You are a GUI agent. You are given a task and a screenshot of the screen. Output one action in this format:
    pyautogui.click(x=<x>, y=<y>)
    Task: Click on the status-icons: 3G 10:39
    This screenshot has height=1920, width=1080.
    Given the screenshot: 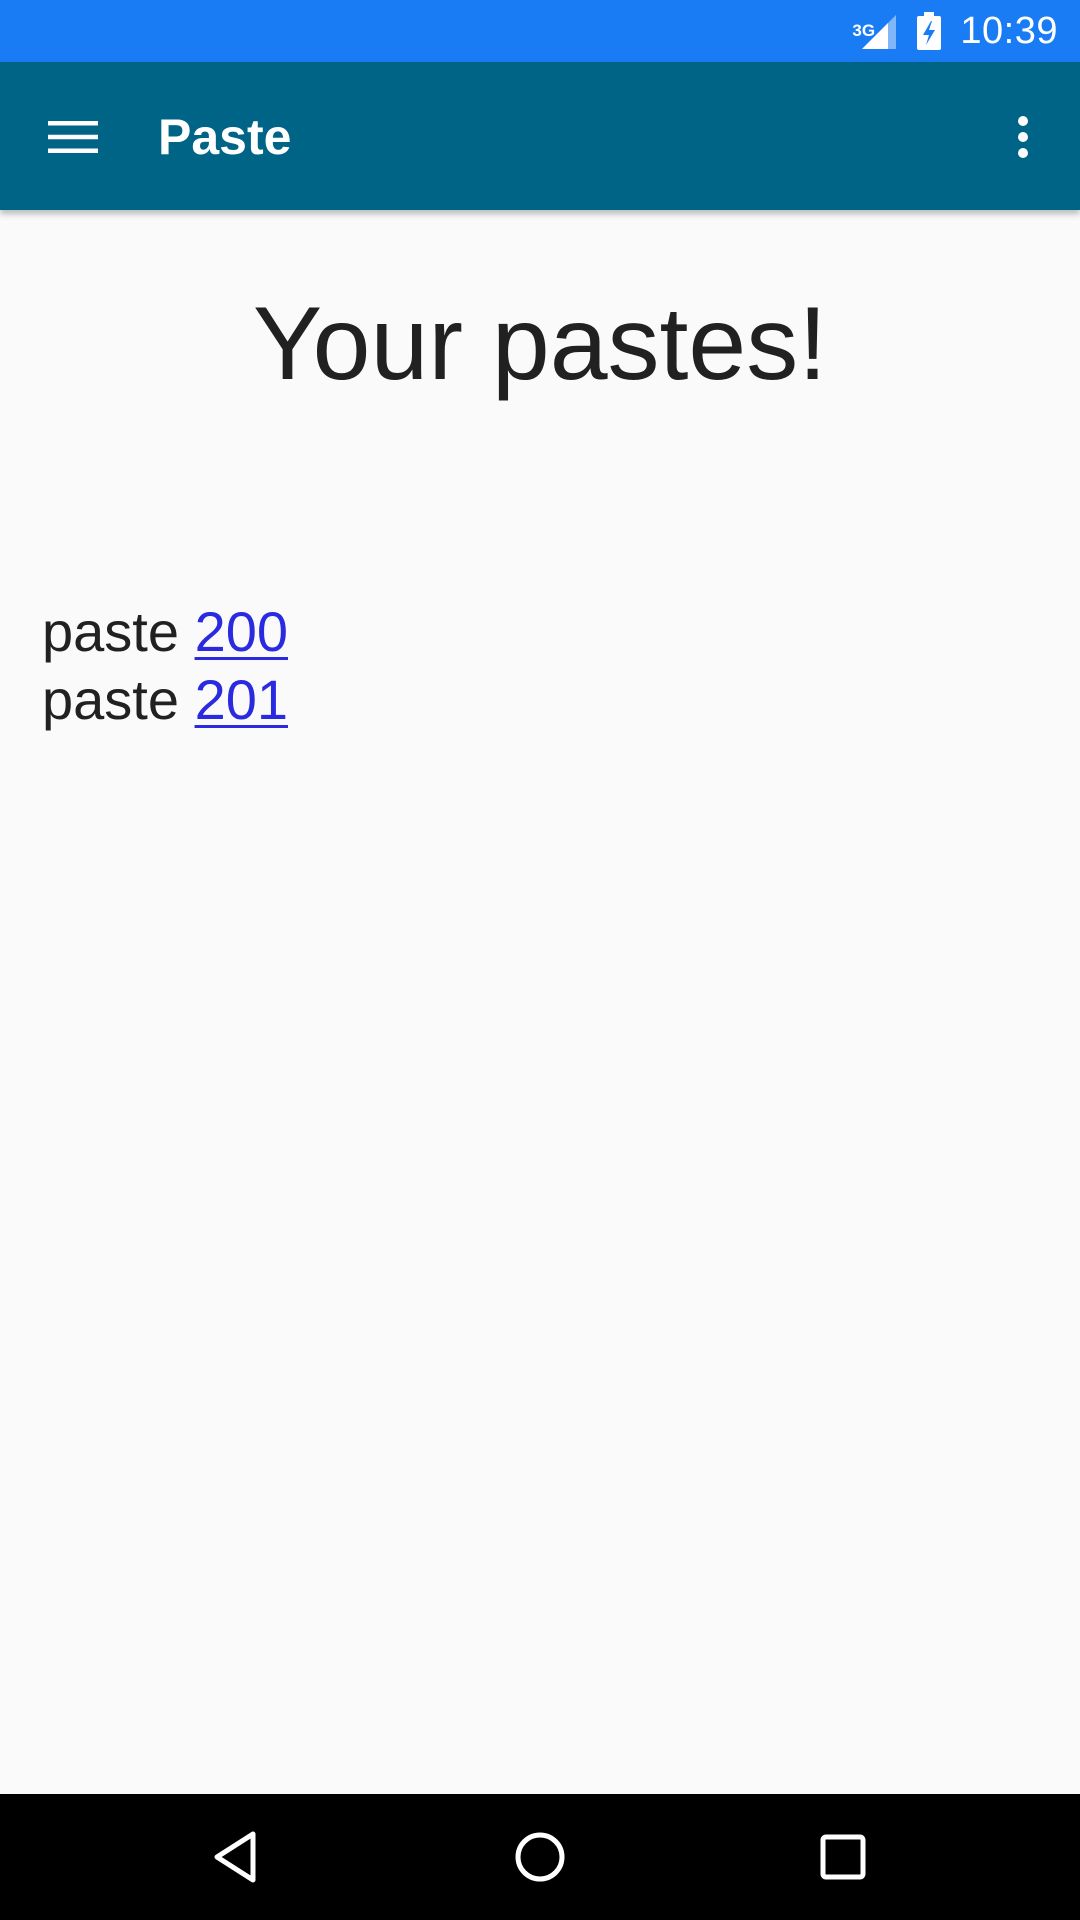 What is the action you would take?
    pyautogui.click(x=955, y=31)
    